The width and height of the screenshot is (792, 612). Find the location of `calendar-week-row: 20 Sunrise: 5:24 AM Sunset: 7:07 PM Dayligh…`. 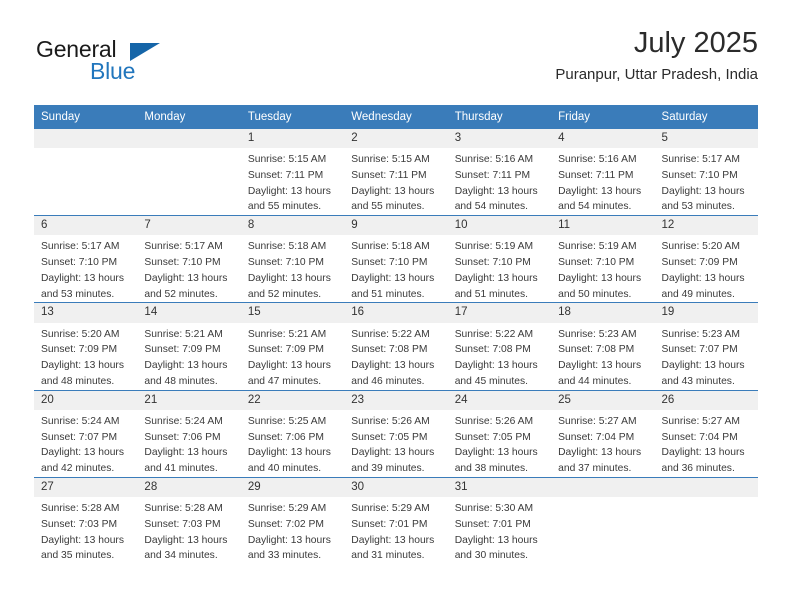

calendar-week-row: 20 Sunrise: 5:24 AM Sunset: 7:07 PM Dayligh… is located at coordinates (396, 433).